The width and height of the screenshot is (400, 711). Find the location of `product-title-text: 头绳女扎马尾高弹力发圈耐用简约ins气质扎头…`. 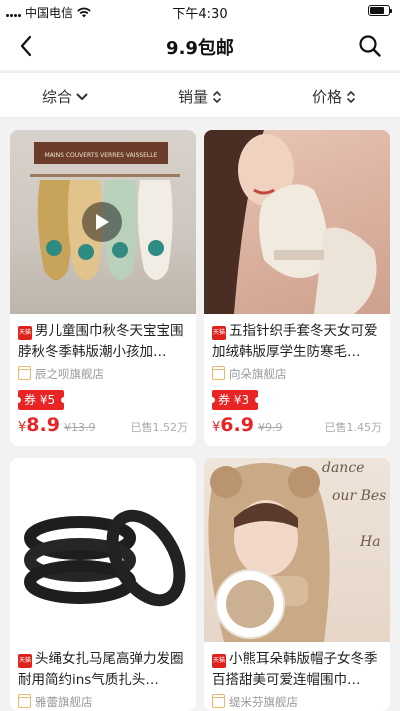

product-title-text: 头绳女扎马尾高弹力发圈耐用简约ins气质扎头… is located at coordinates (101, 669).